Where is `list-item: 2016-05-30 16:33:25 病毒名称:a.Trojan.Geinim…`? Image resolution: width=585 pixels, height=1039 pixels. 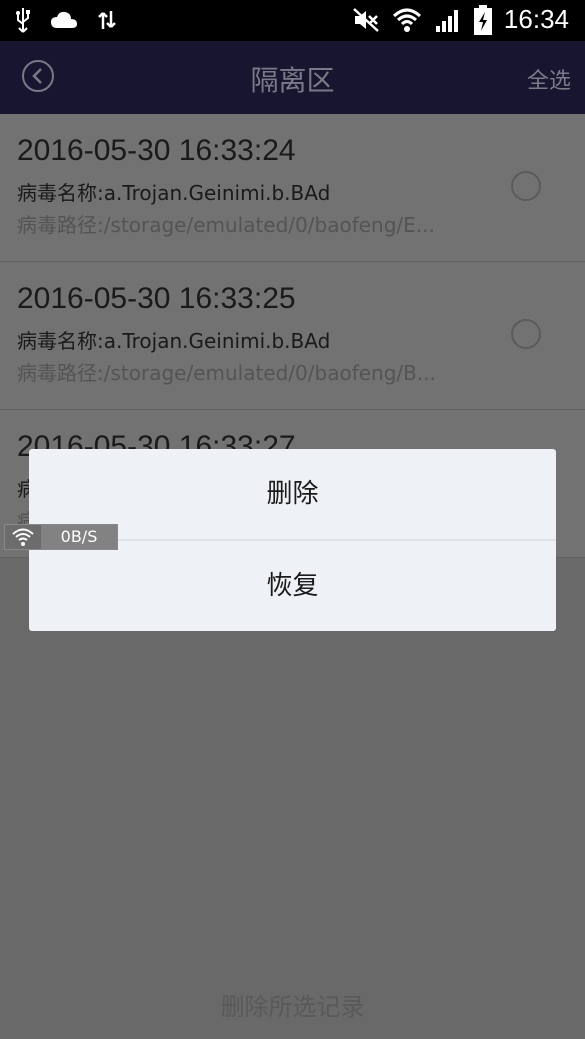
list-item: 2016-05-30 16:33:25 病毒名称:a.Trojan.Geinim… is located at coordinates (292, 336).